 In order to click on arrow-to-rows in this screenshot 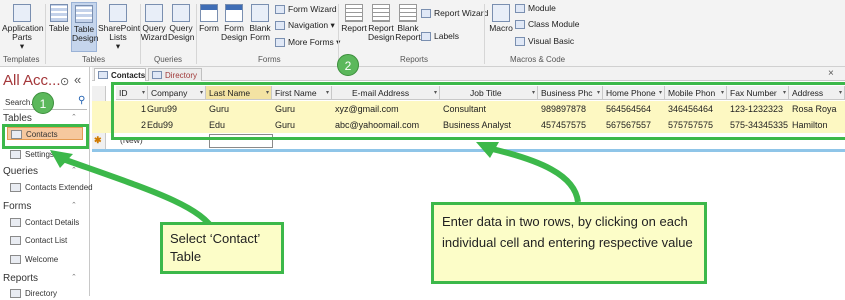, I will do `click(534, 174)`.